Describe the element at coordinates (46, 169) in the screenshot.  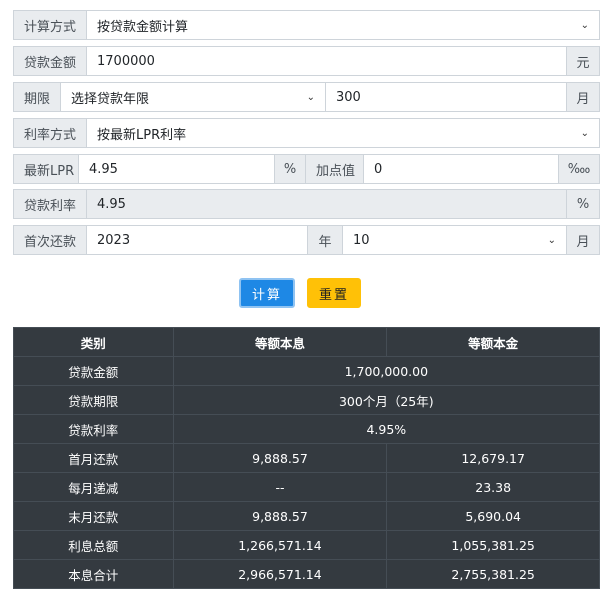
I see `lpr-label: 最新LPR` at that location.